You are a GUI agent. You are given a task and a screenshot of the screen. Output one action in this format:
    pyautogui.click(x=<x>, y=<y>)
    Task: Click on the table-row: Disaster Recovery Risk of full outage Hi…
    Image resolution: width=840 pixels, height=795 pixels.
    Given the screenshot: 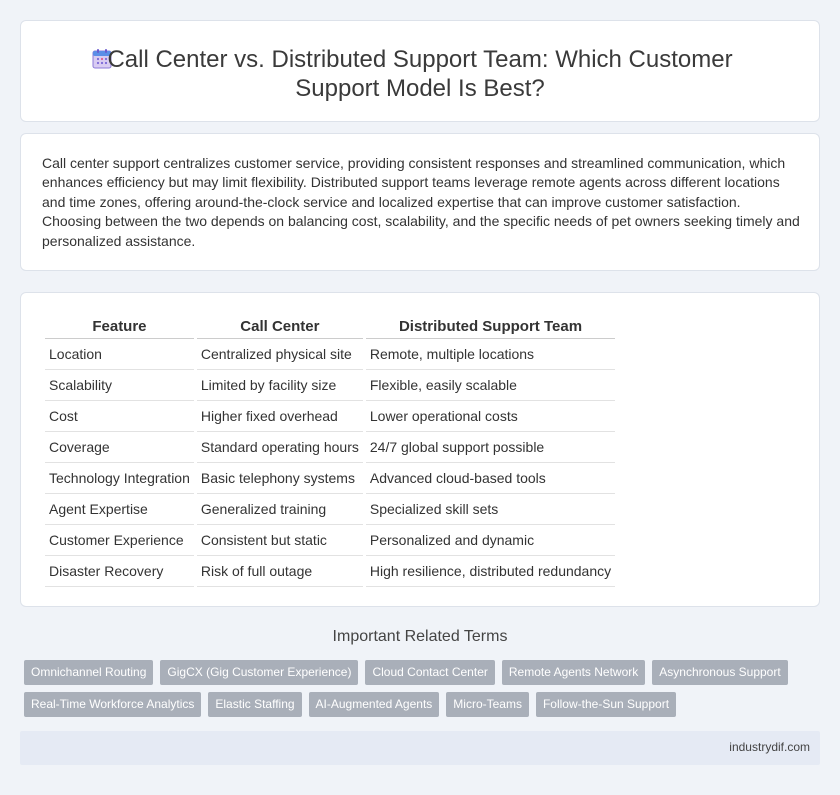 What is the action you would take?
    pyautogui.click(x=330, y=571)
    